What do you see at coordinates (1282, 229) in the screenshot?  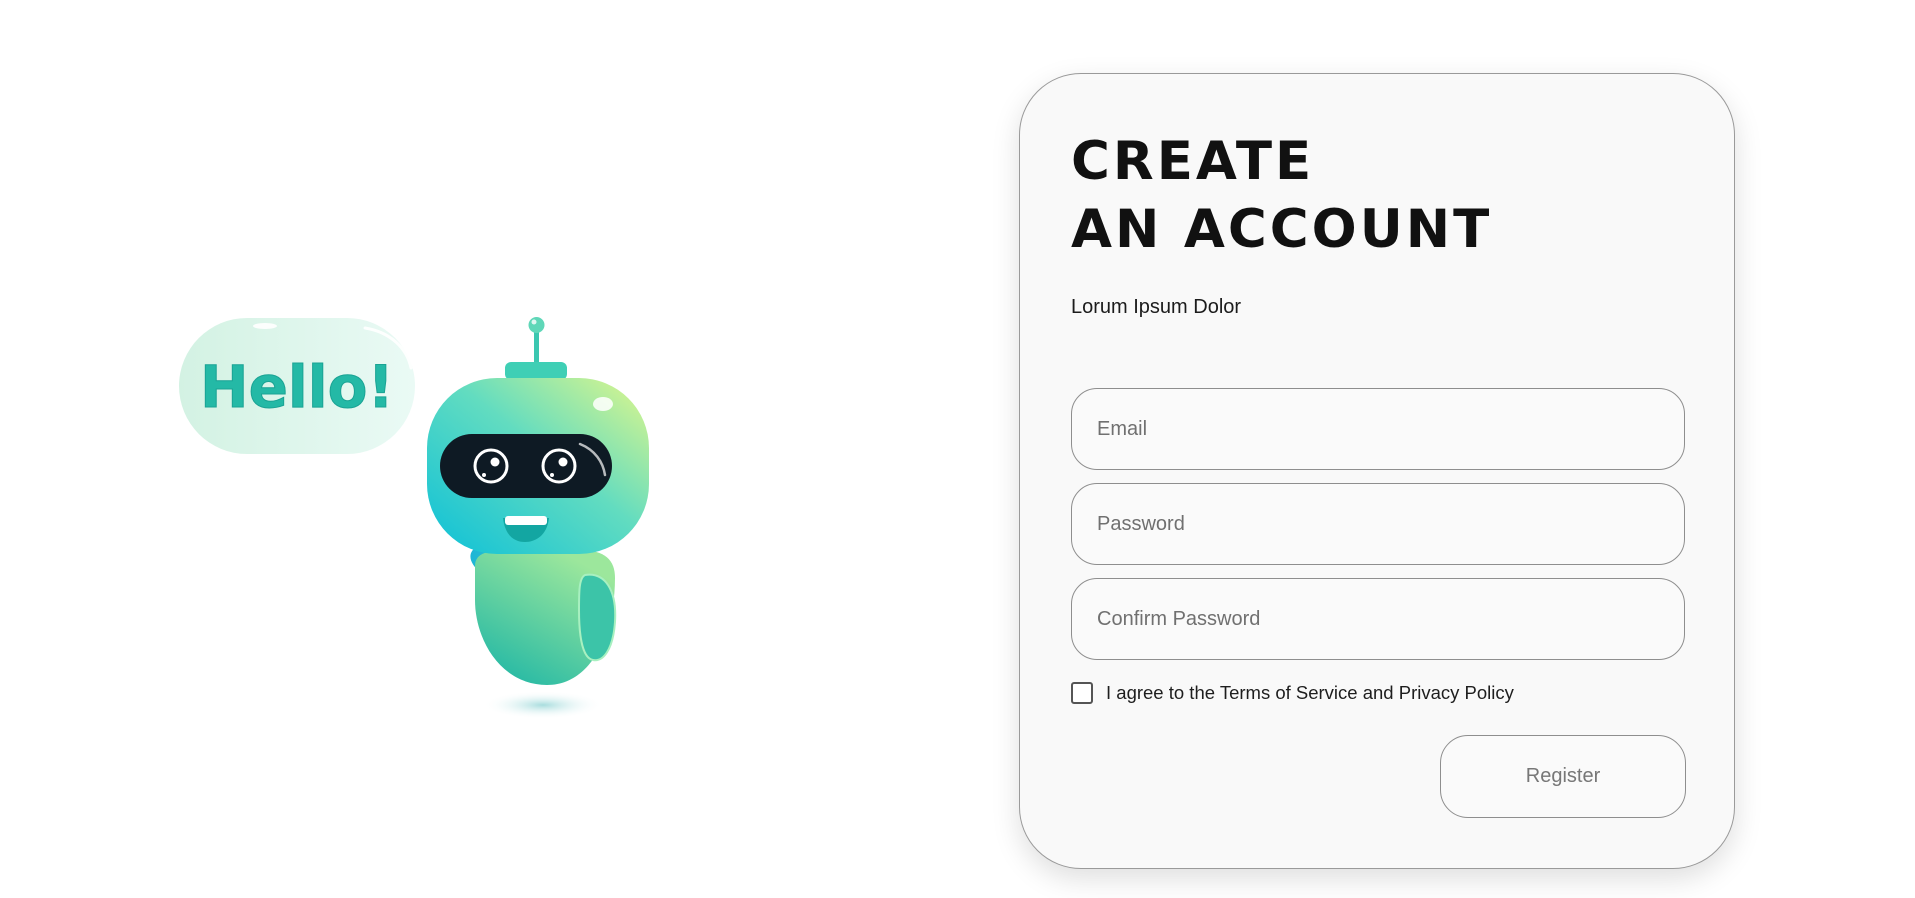 I see `title-line-2: AN ACCOUNT` at bounding box center [1282, 229].